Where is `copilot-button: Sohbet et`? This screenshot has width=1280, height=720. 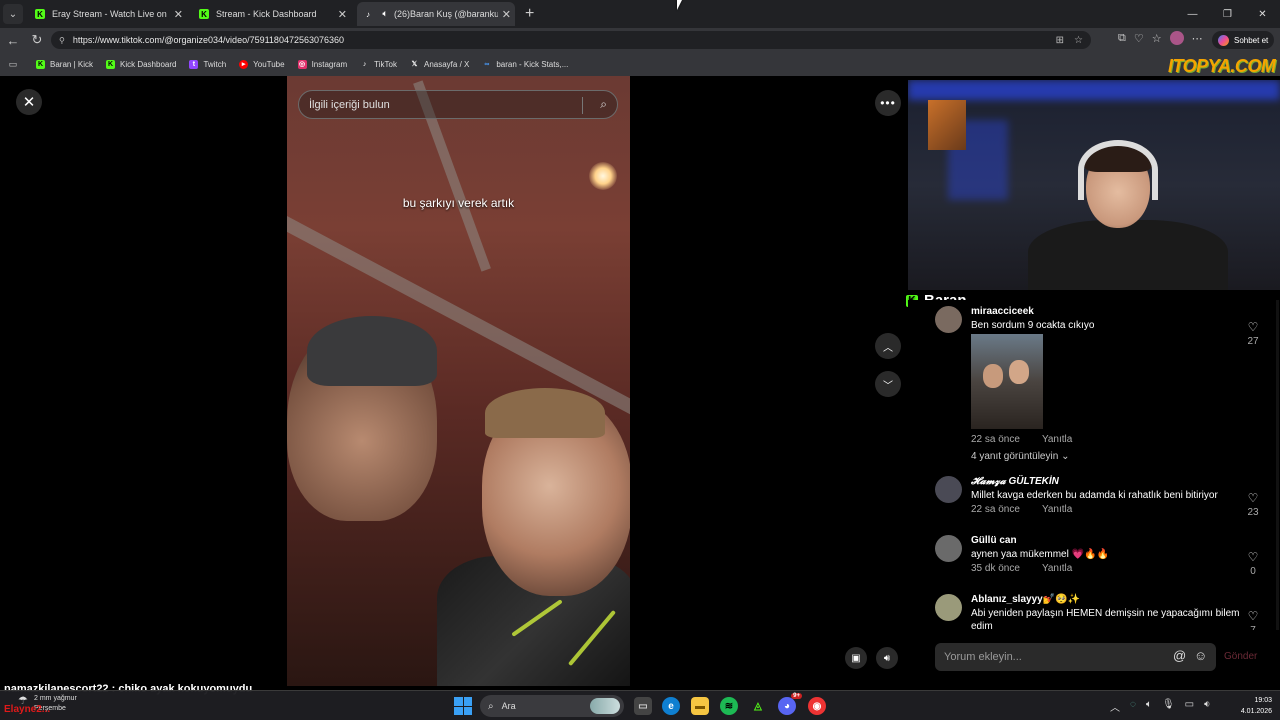 copilot-button: Sohbet et is located at coordinates (1243, 40).